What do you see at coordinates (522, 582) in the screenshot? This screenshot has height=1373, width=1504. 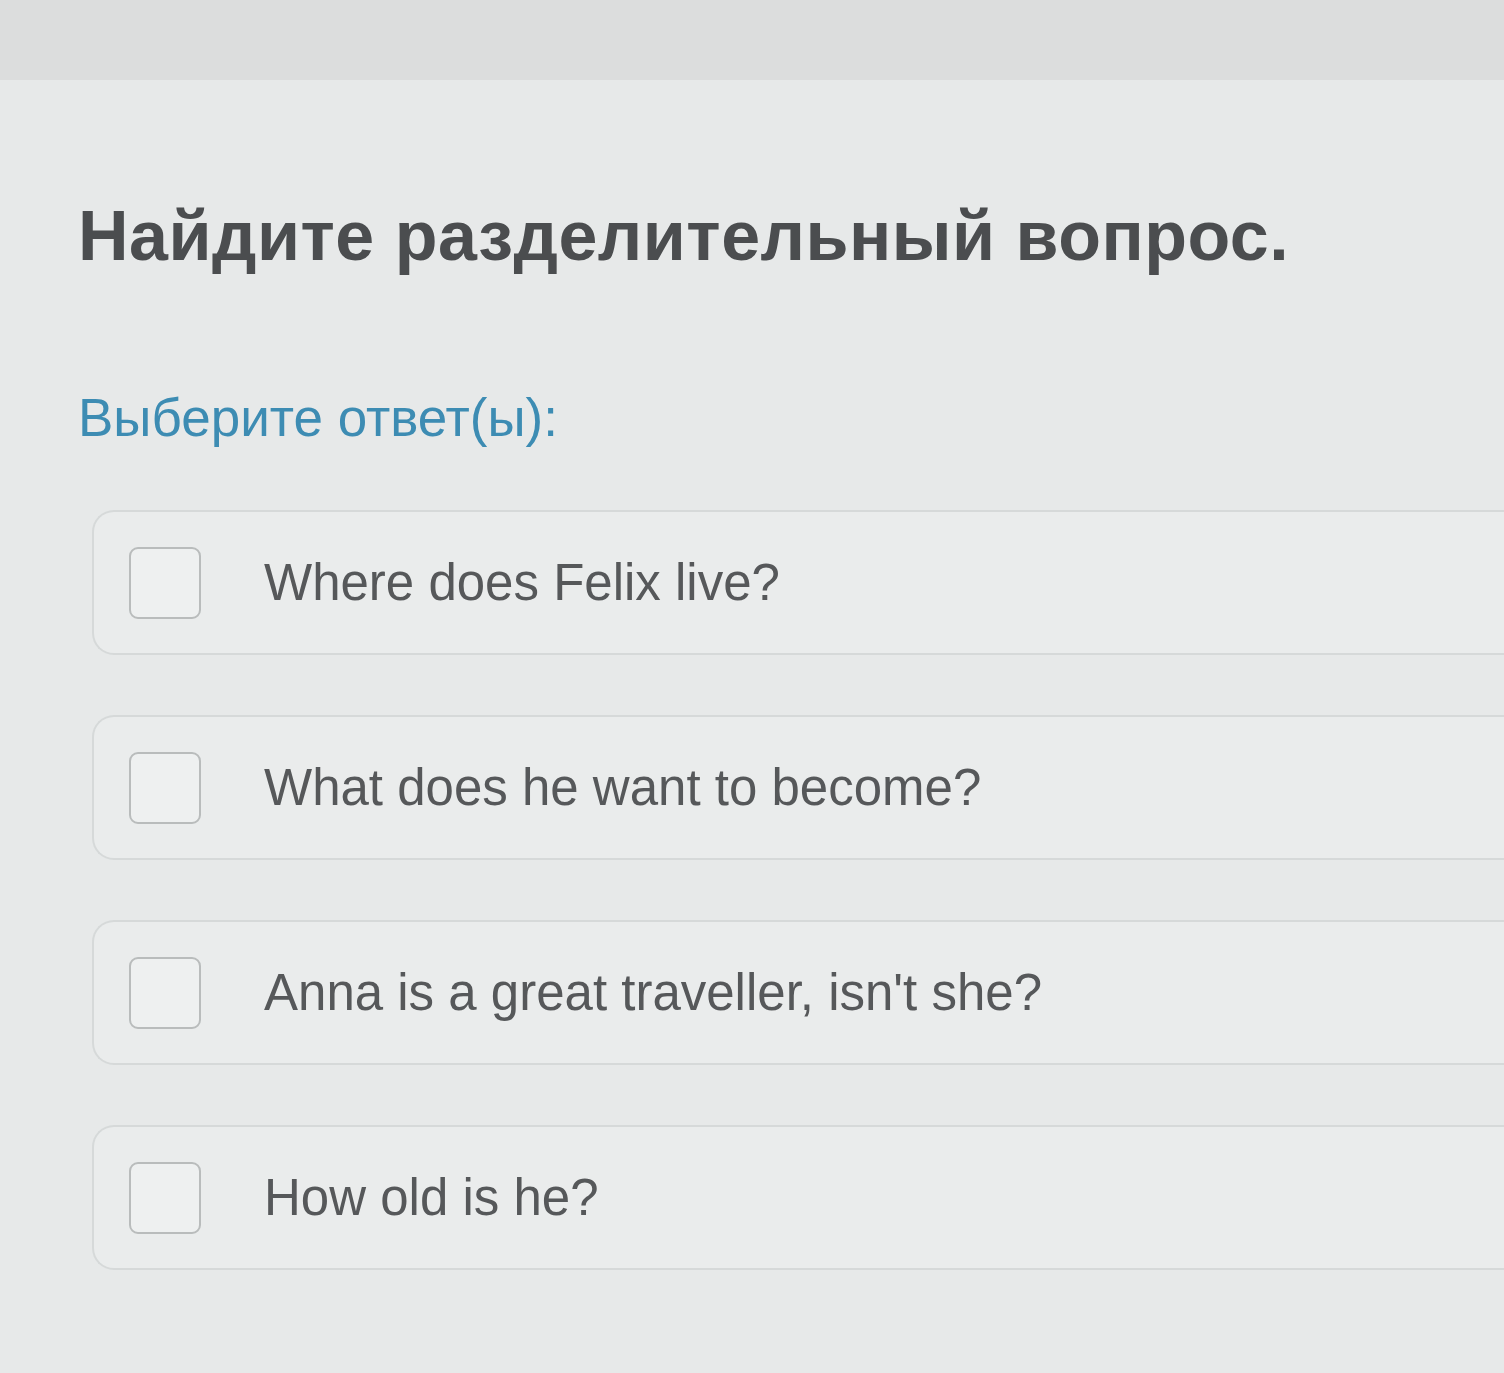 I see `option-label: Where does Felix live?` at bounding box center [522, 582].